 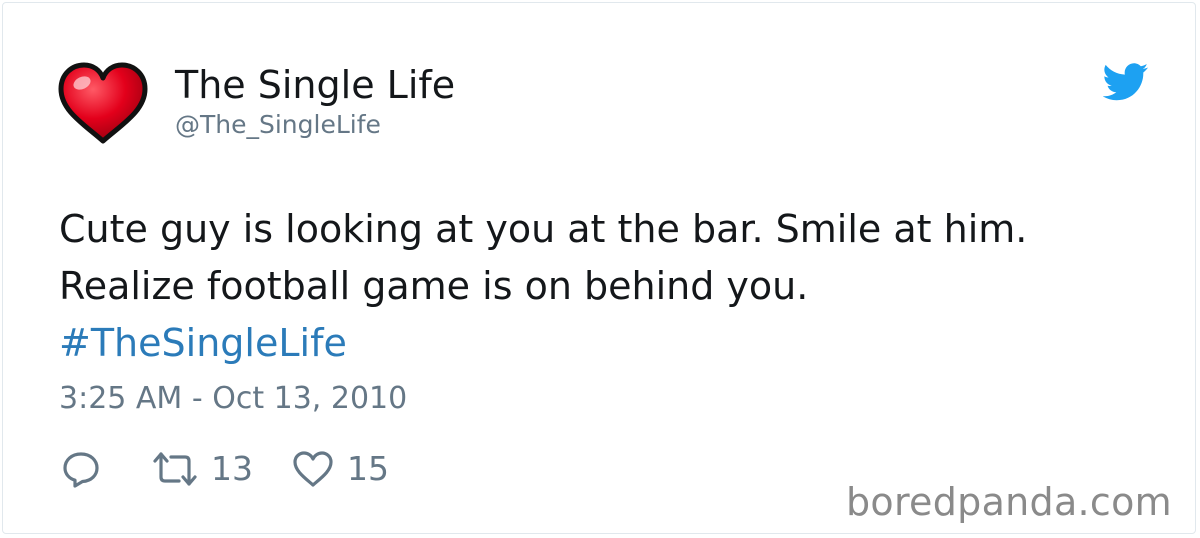 I want to click on watermark: boredpanda.com, so click(x=1009, y=502).